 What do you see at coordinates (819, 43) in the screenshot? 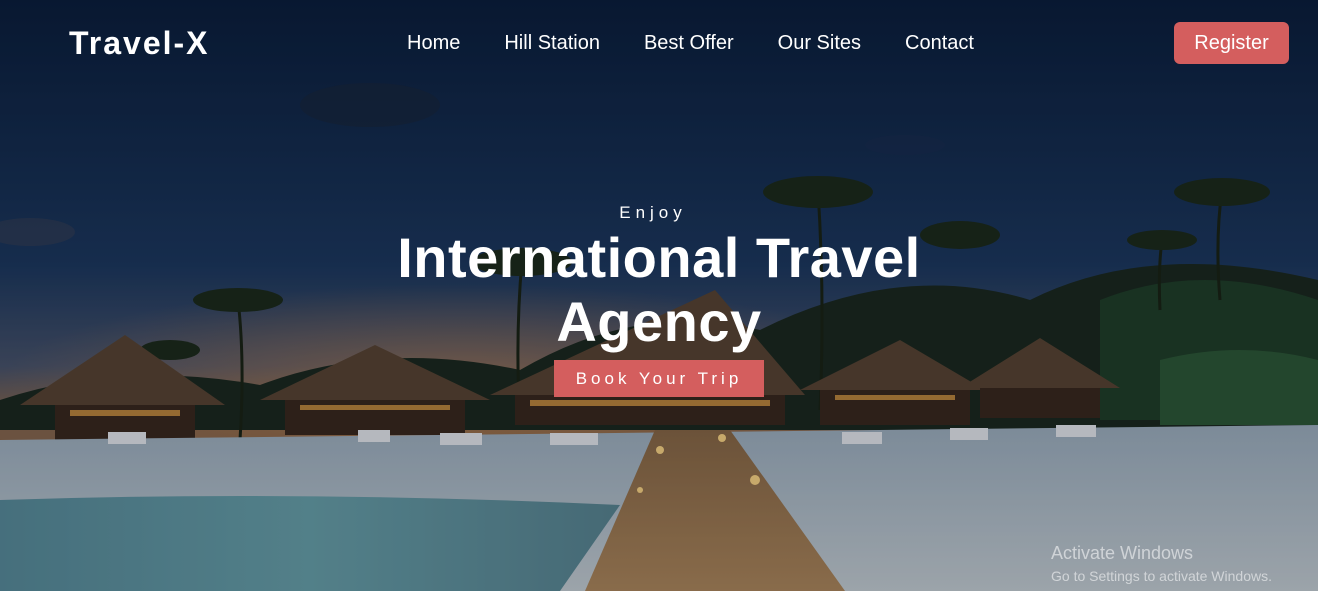
I see `nav-link-our-sites: Our Sites` at bounding box center [819, 43].